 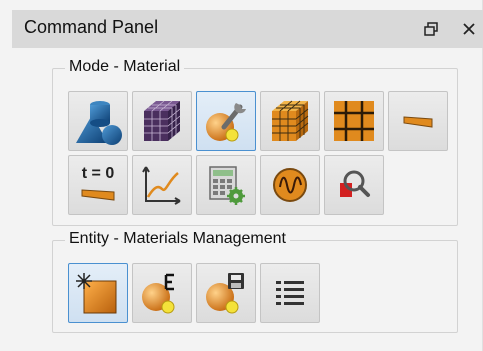 What do you see at coordinates (91, 27) in the screenshot?
I see `panel-title: Command Panel` at bounding box center [91, 27].